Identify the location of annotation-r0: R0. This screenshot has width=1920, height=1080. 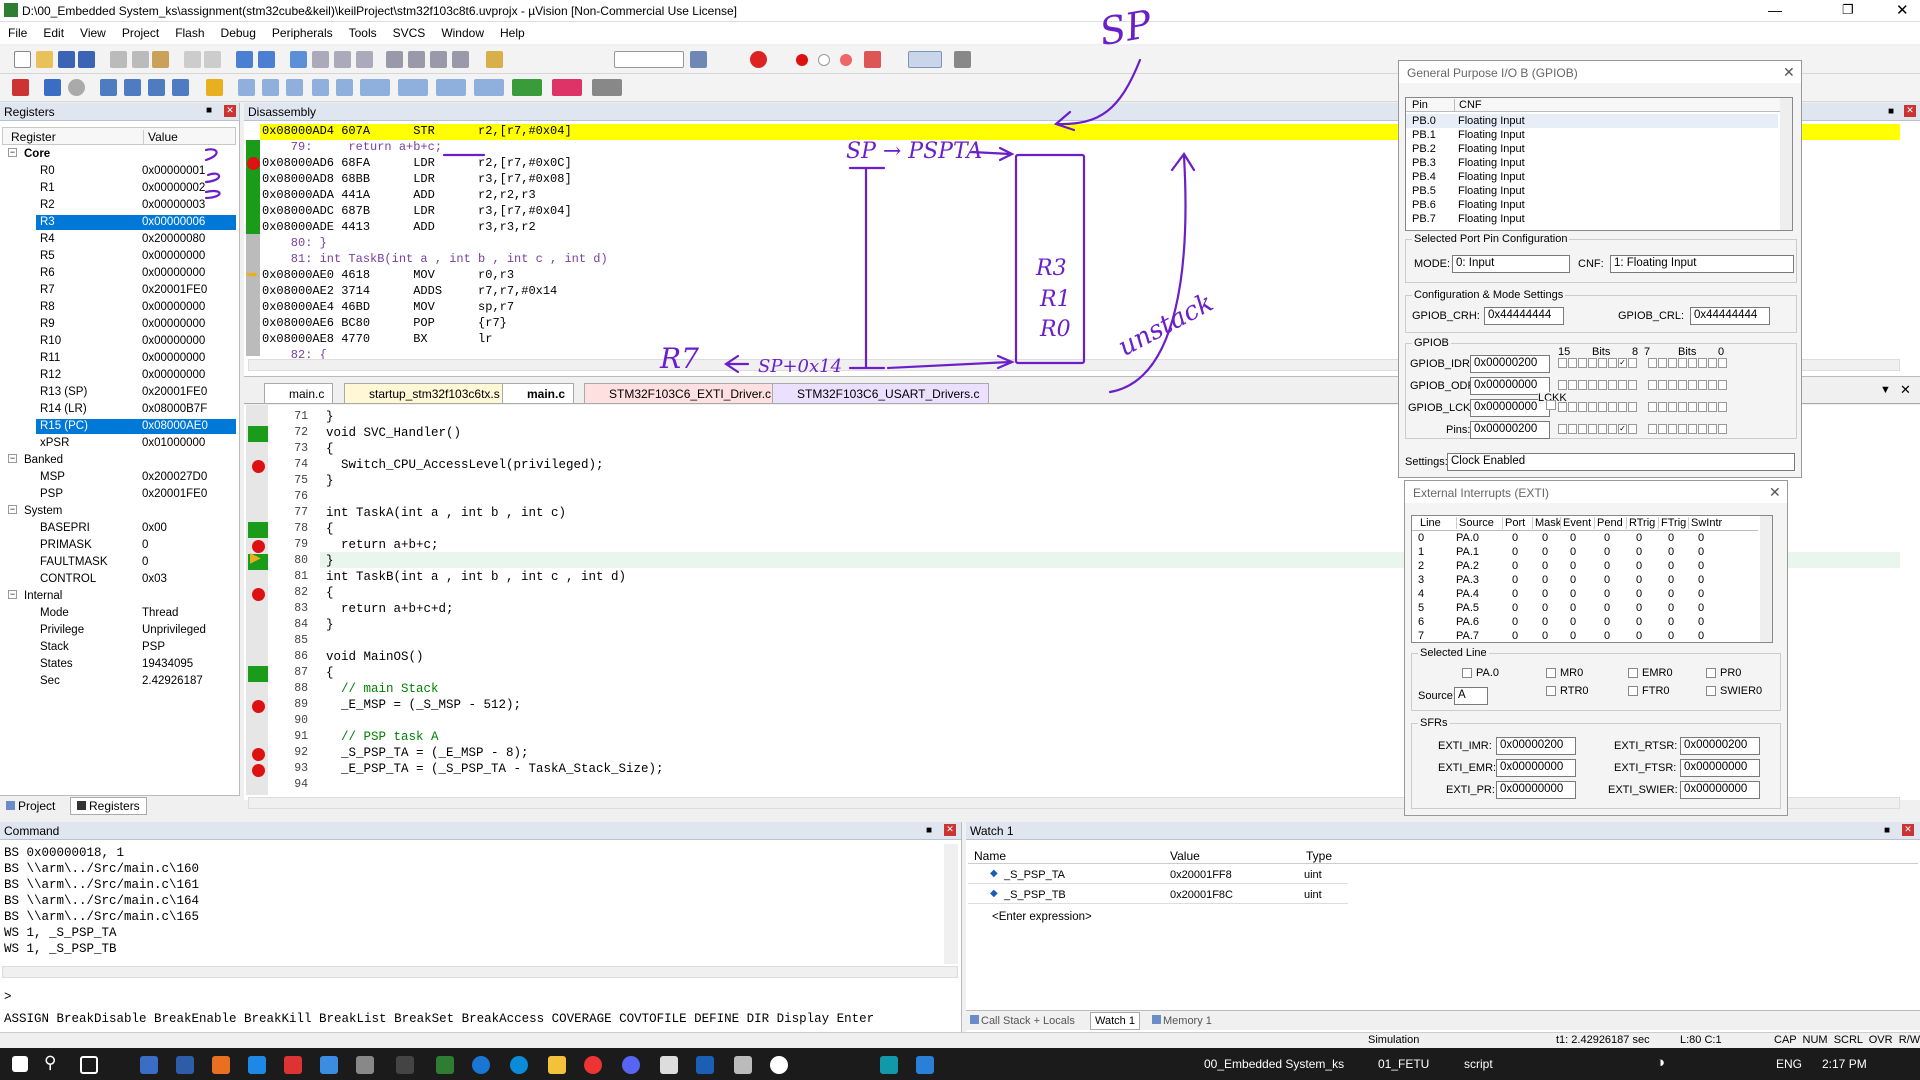
(1055, 329).